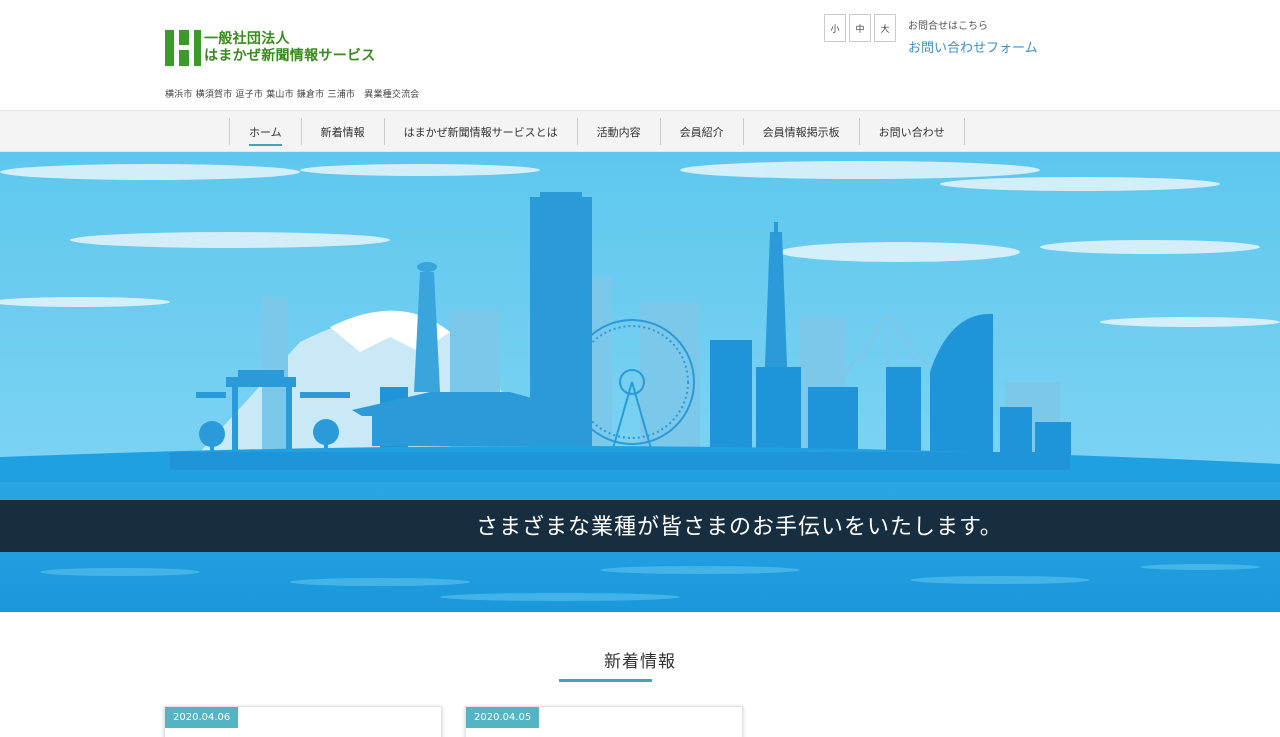 The image size is (1280, 737). Describe the element at coordinates (835, 28) in the screenshot. I see `font-size-small-button: 小` at that location.